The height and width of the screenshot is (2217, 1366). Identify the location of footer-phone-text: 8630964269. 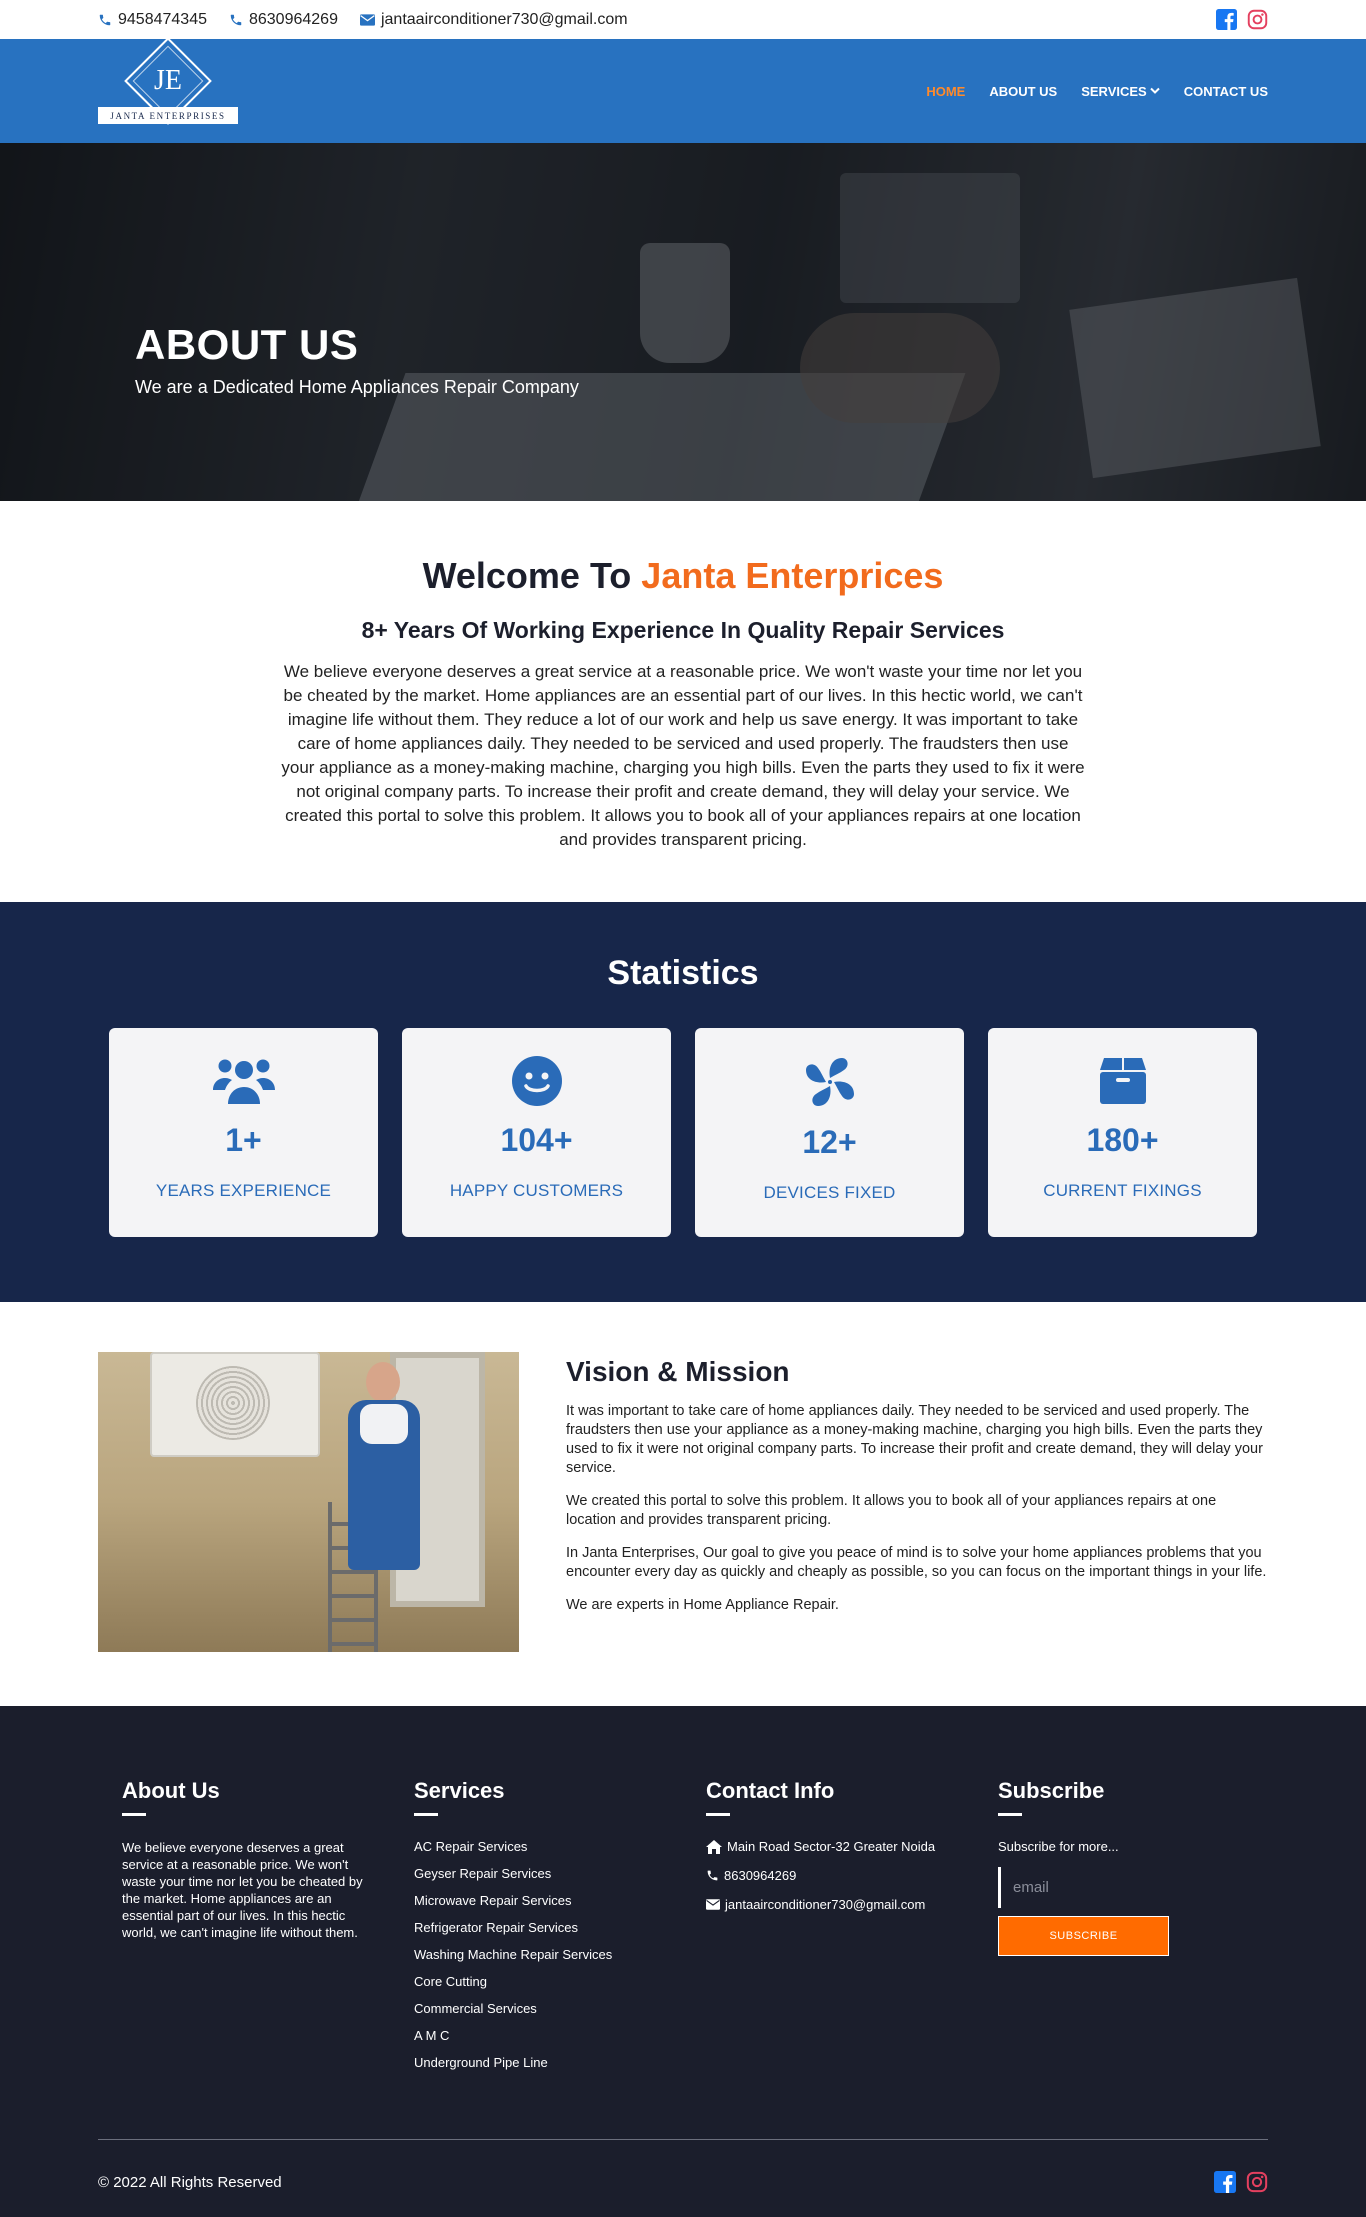
(760, 1875).